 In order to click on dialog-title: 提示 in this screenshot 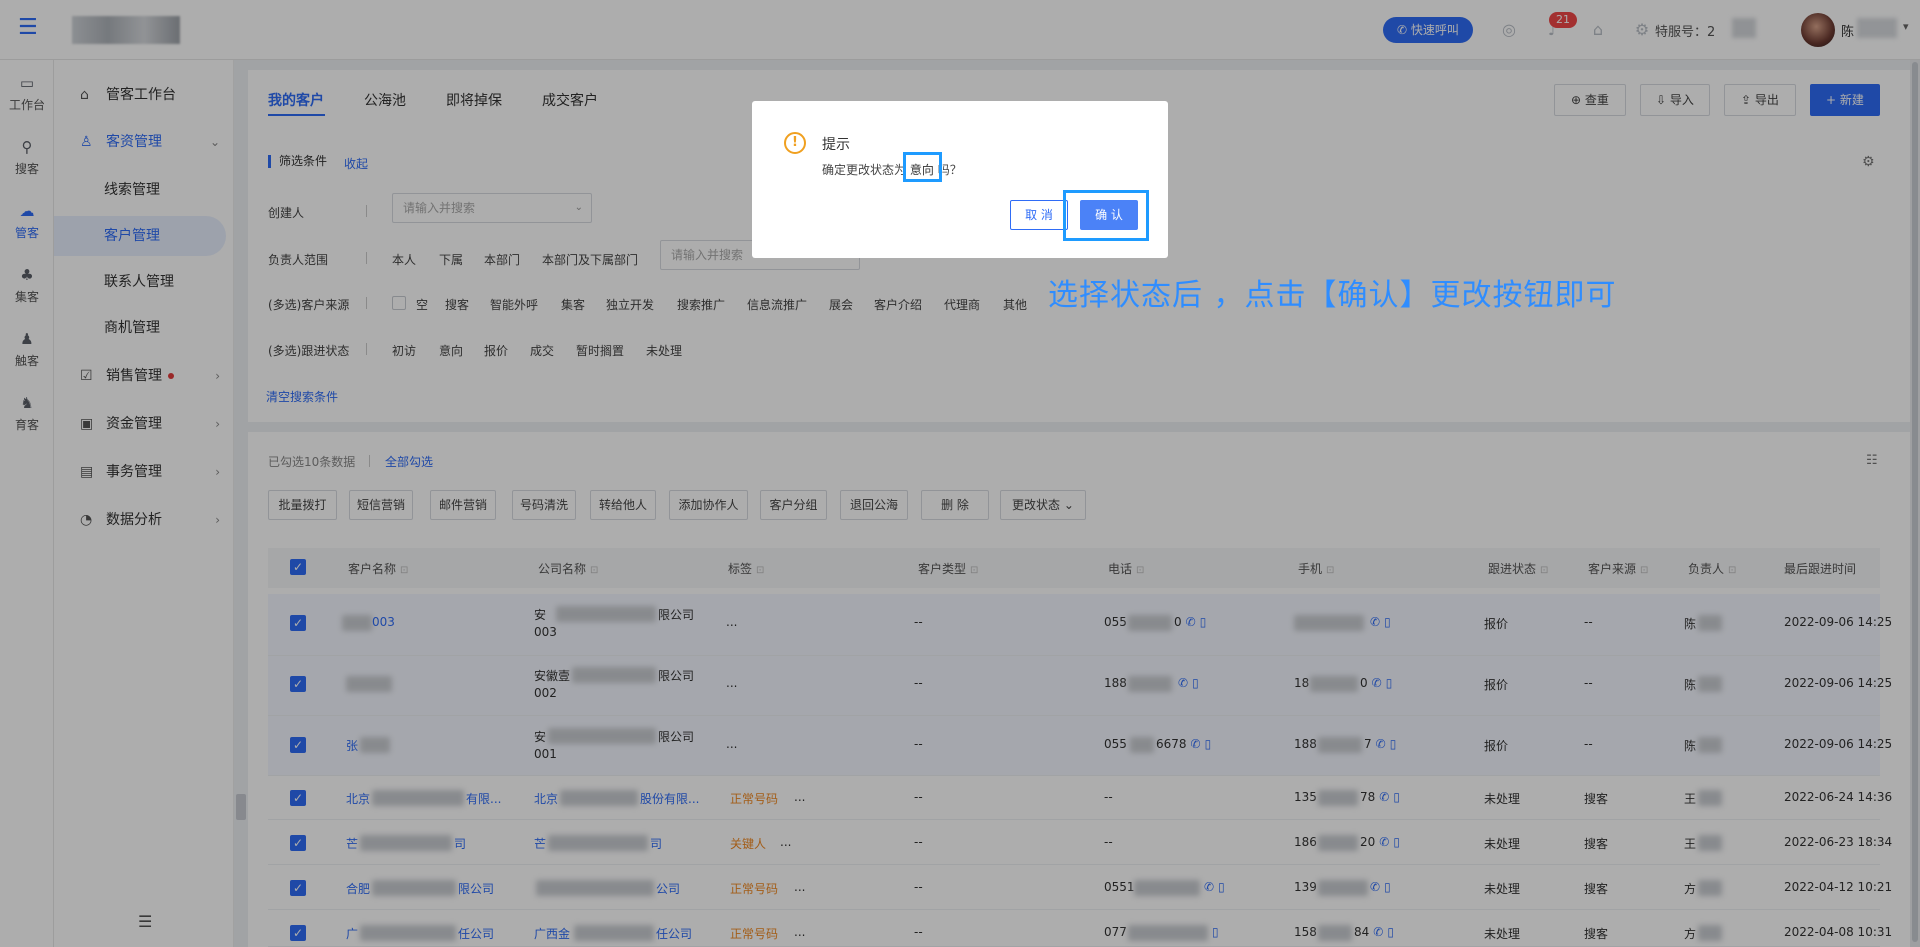, I will do `click(836, 145)`.